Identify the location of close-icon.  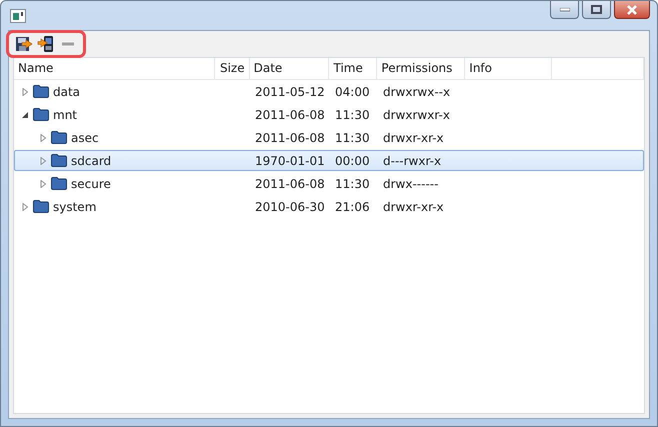
(632, 9).